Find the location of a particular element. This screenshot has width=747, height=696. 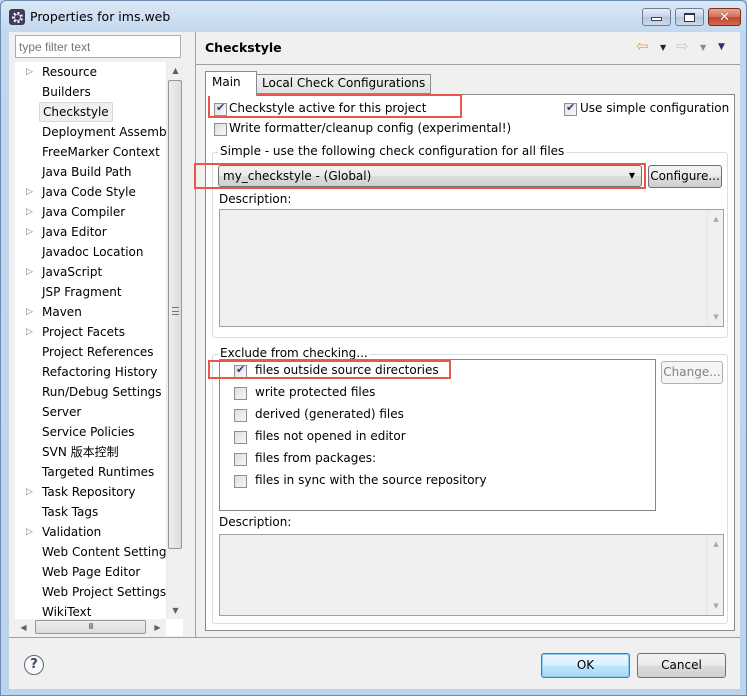

sidebar-item-label: Javadoc Location is located at coordinates (93, 252).